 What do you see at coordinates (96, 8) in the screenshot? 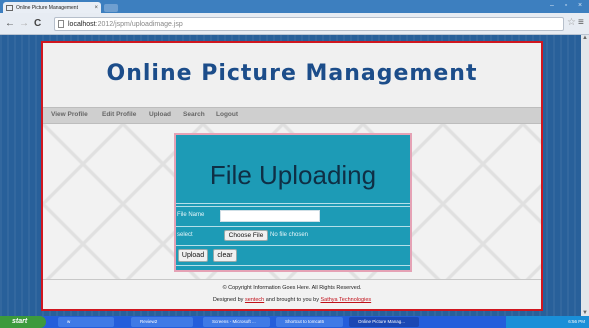
I see `close-tab-icon: ×` at bounding box center [96, 8].